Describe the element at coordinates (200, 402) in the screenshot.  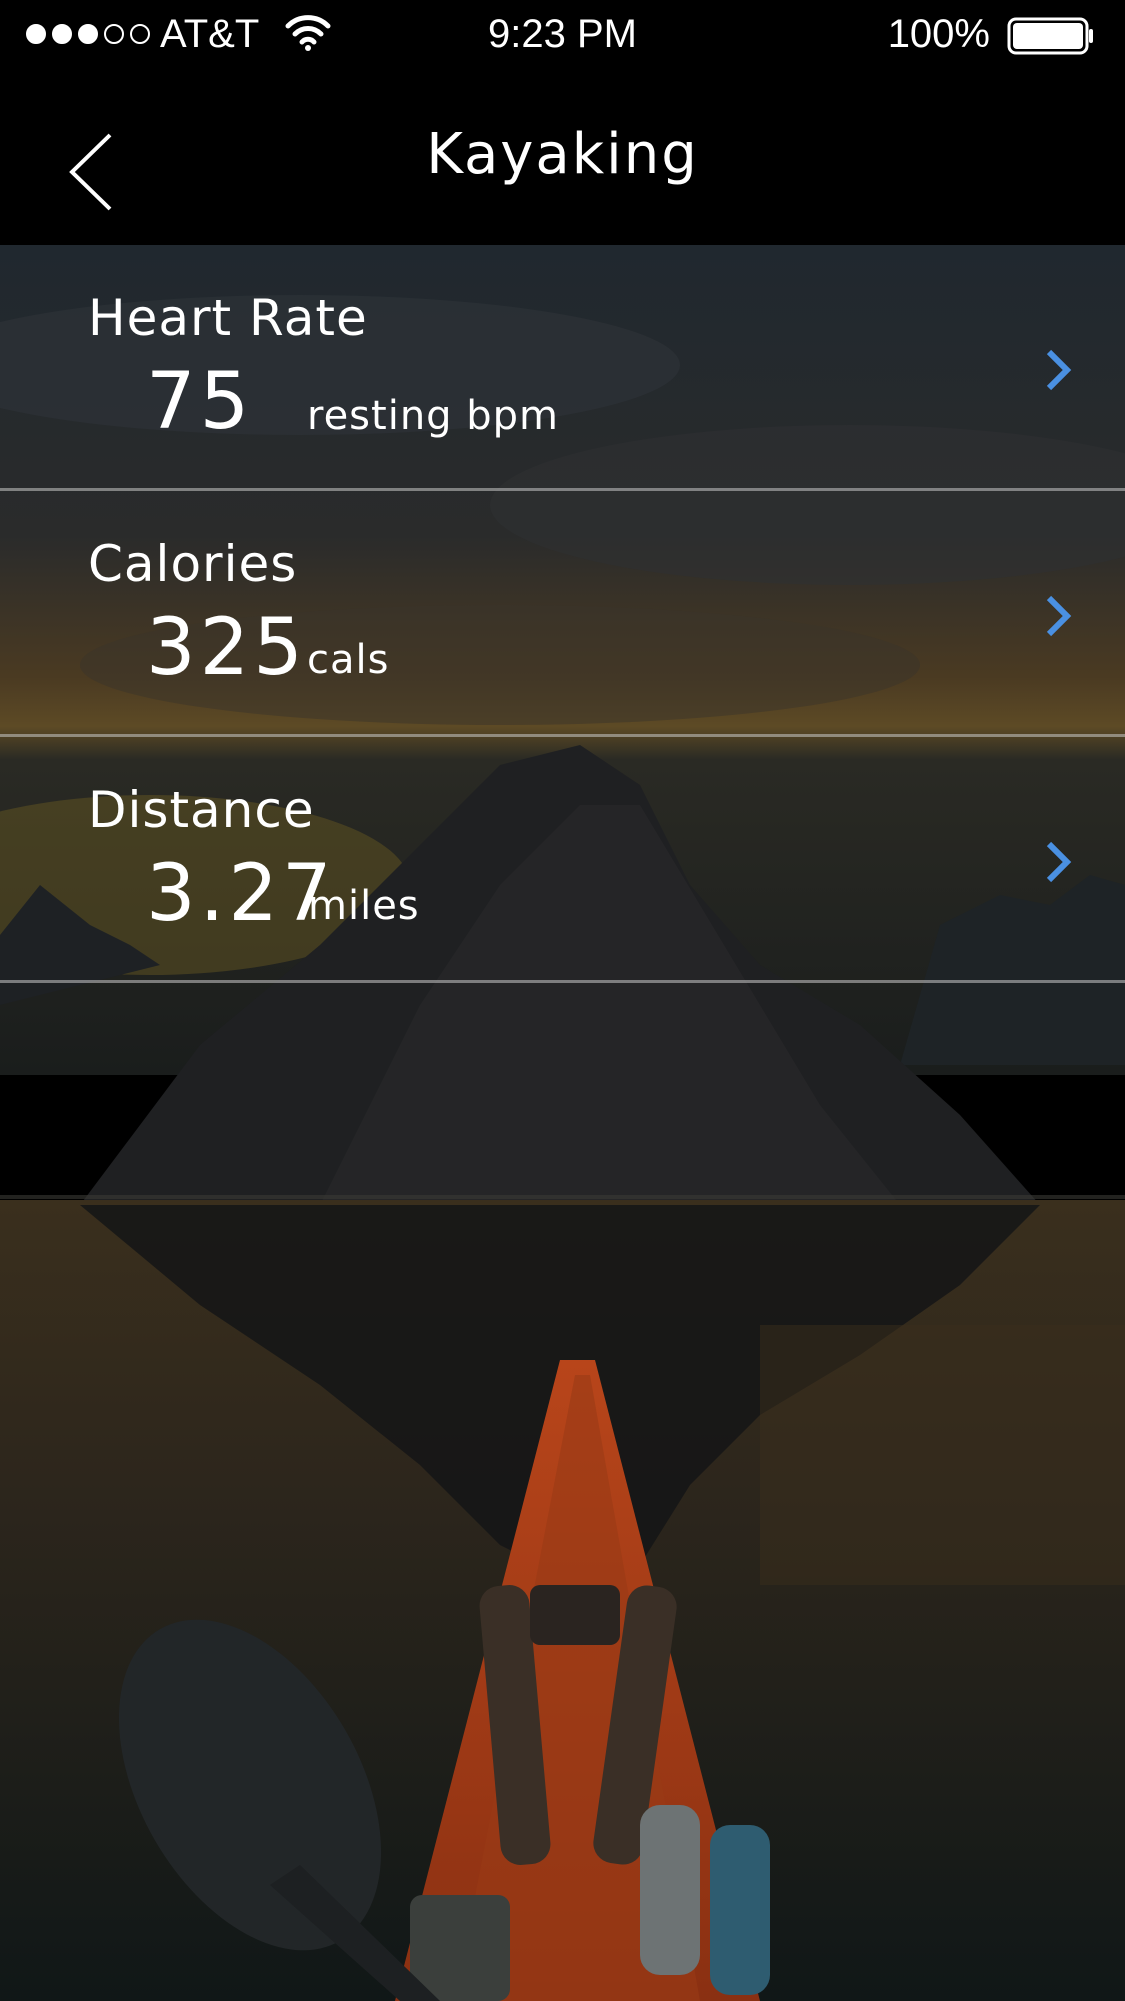
I see `heart-rate-value: 75` at that location.